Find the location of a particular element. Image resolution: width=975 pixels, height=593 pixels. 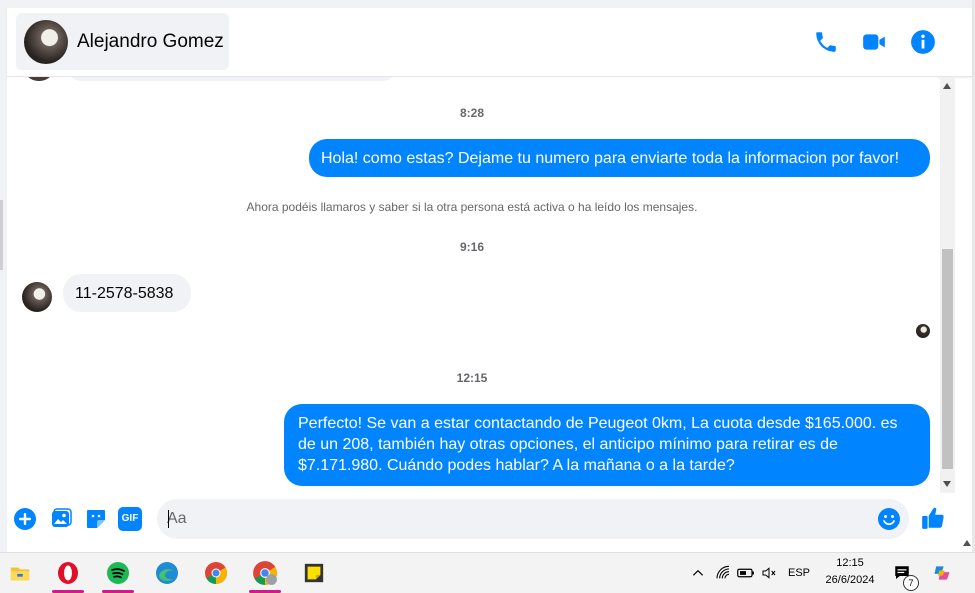

taskbar-chrome-profile is located at coordinates (265, 573).